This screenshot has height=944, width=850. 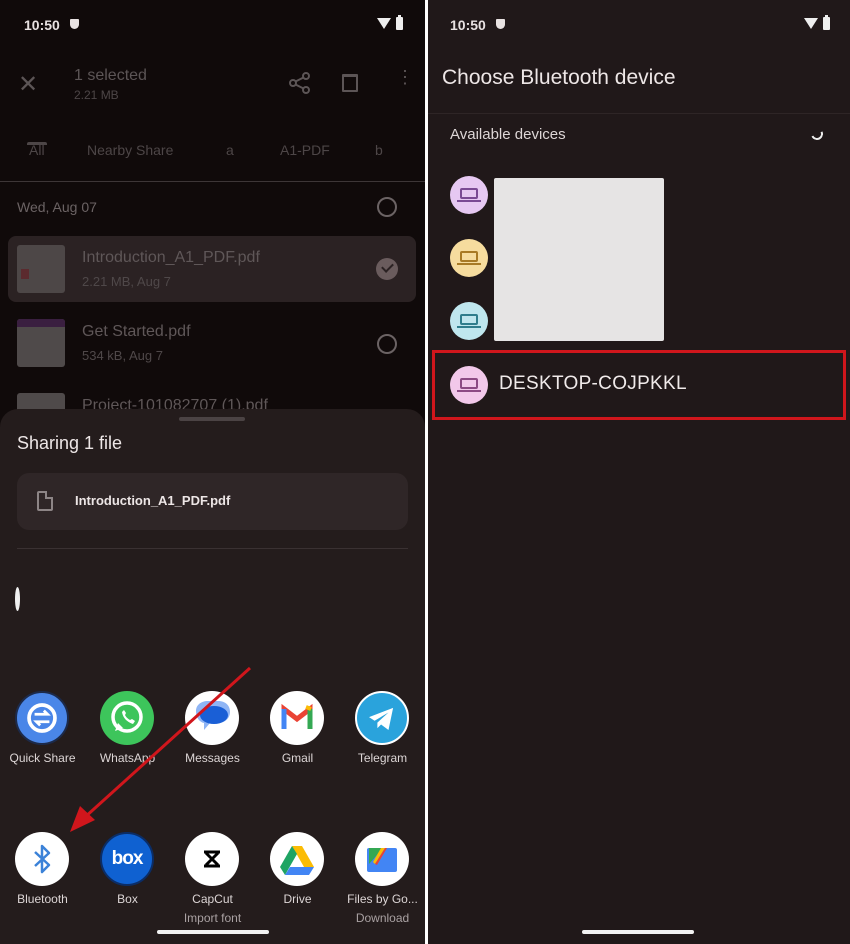 I want to click on date-header: Wed, Aug 07, so click(x=57, y=207).